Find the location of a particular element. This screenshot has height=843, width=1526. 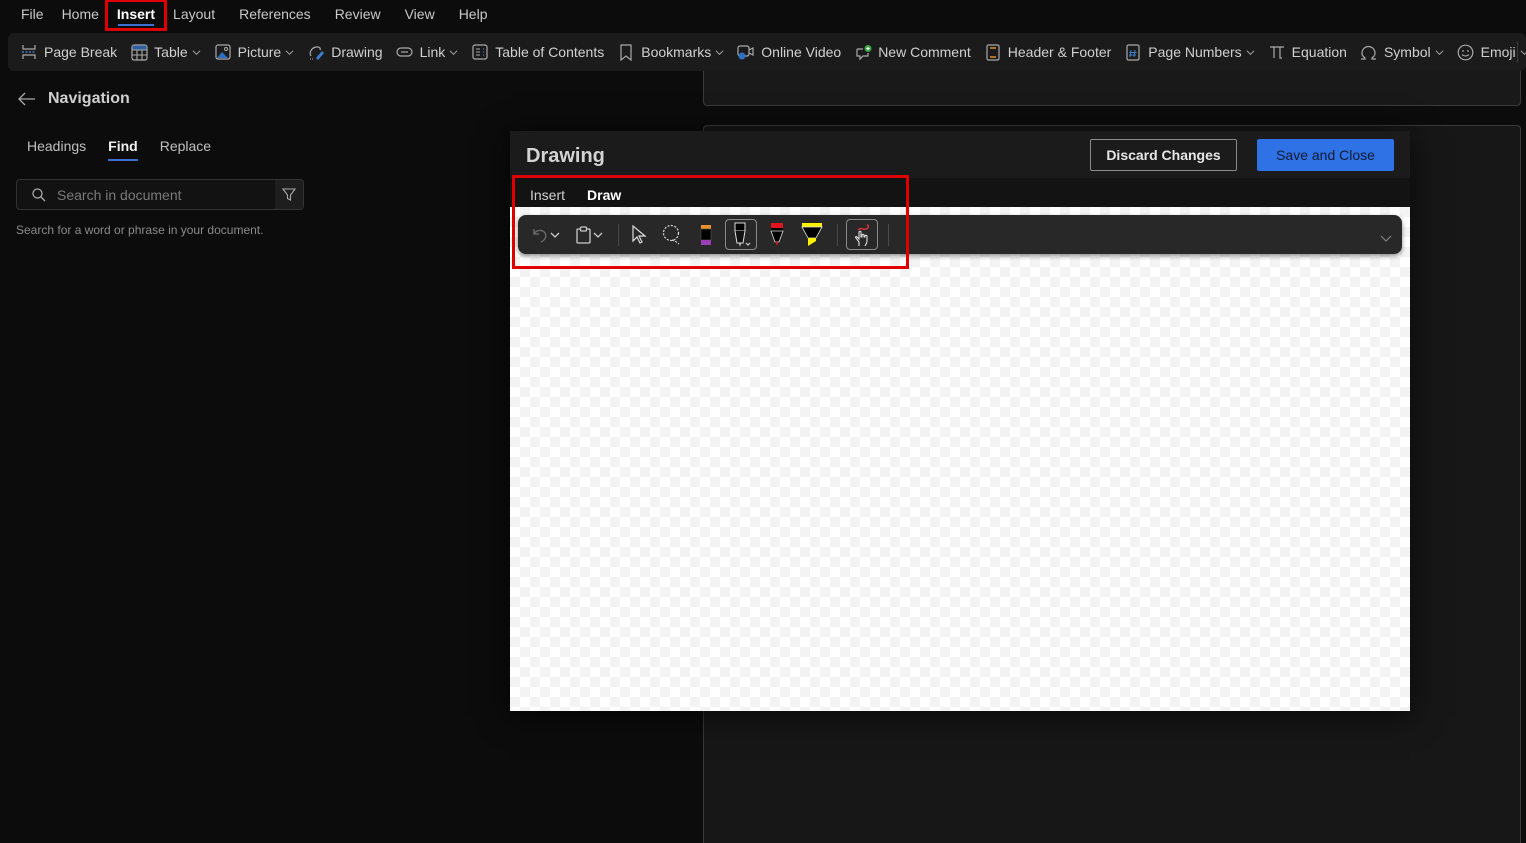

expand-toolbar-chevron-icon is located at coordinates (1386, 238).